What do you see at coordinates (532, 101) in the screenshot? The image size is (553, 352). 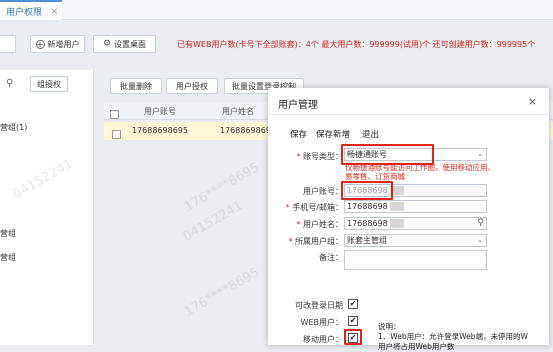 I see `close-icon: ×` at bounding box center [532, 101].